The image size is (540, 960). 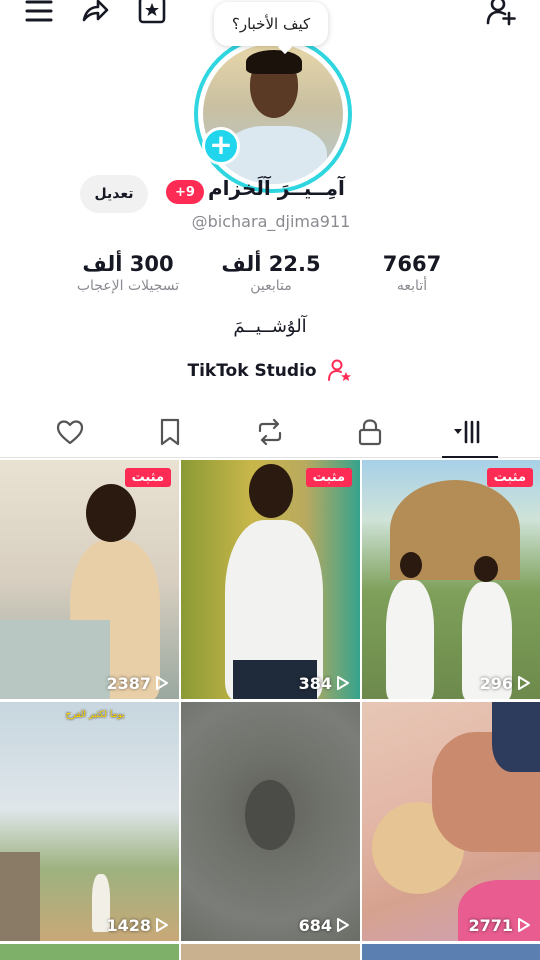 What do you see at coordinates (270, 326) in the screenshot?
I see `profile-bio: آلۇشــيــمَ` at bounding box center [270, 326].